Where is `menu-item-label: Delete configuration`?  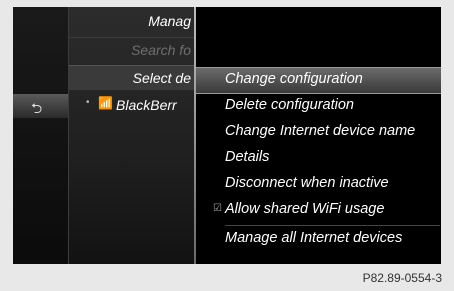 menu-item-label: Delete configuration is located at coordinates (289, 105).